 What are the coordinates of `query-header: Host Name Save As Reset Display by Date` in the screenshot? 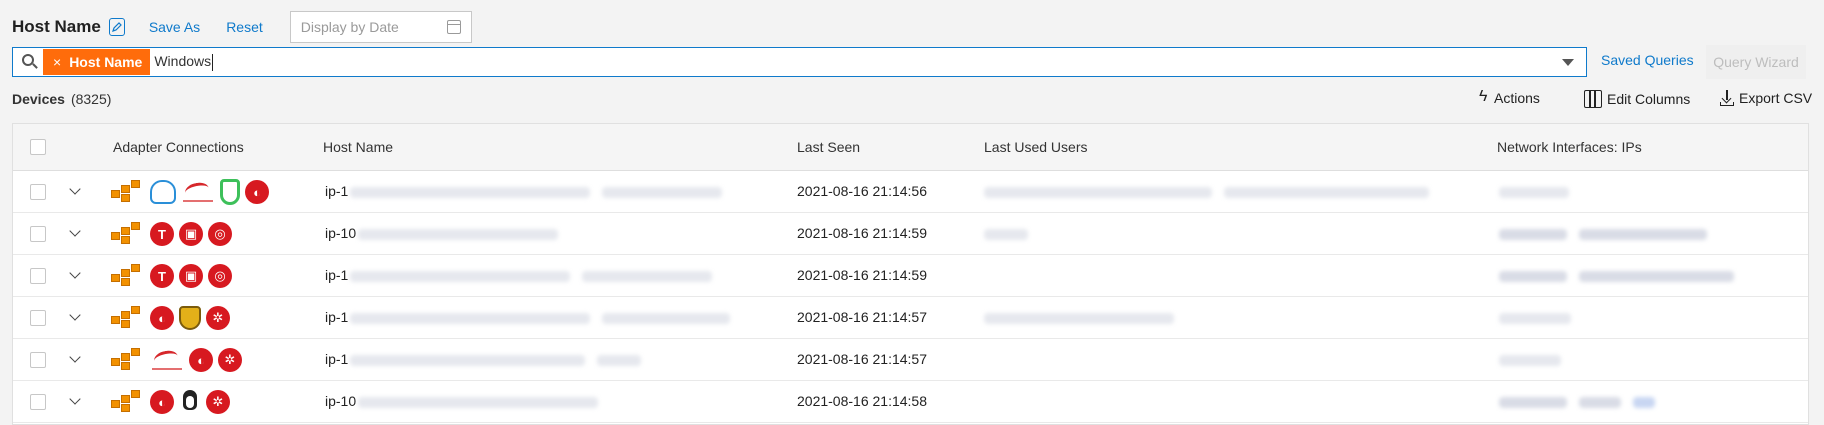 It's located at (242, 27).